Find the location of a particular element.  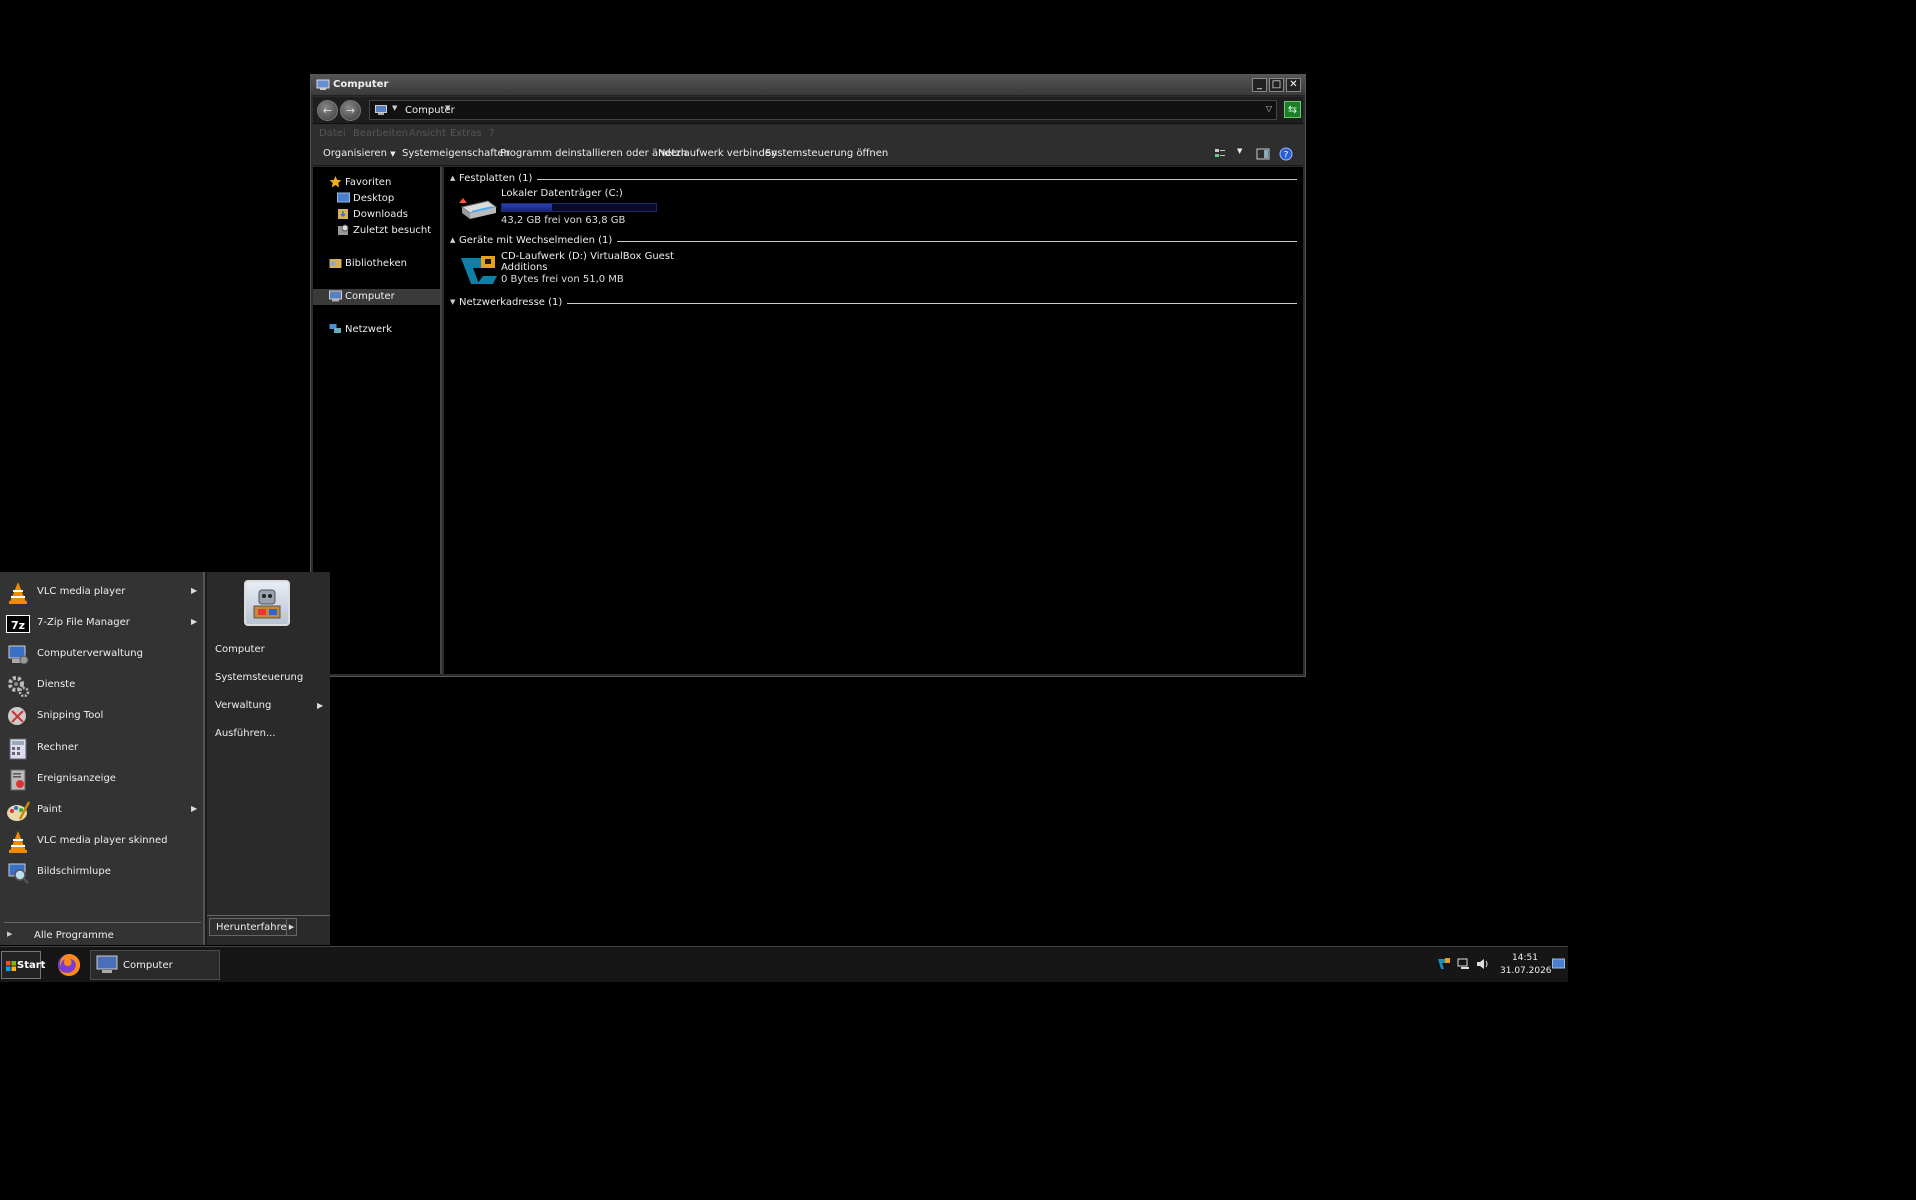

user-avatar is located at coordinates (267, 603).